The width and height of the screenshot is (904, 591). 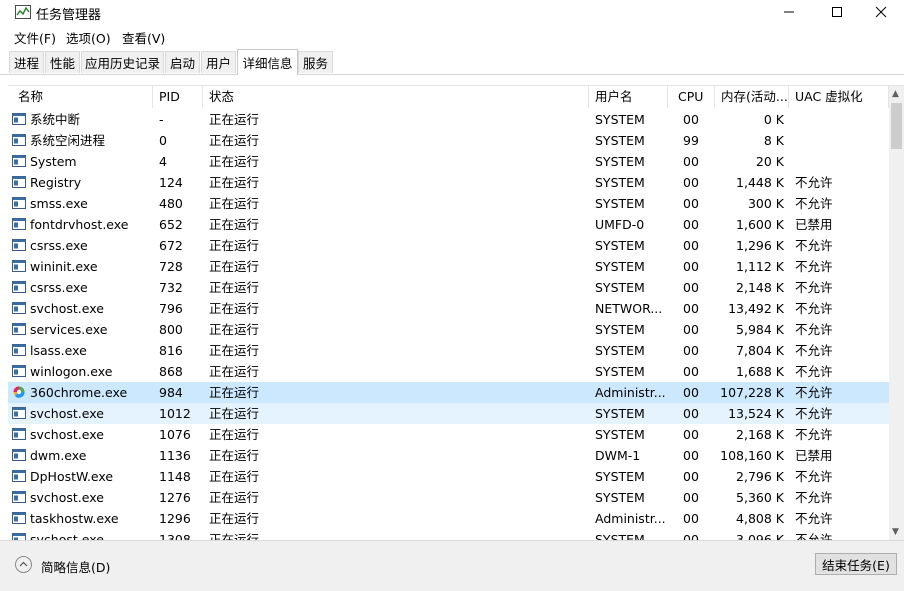 I want to click on close-button, so click(x=881, y=12).